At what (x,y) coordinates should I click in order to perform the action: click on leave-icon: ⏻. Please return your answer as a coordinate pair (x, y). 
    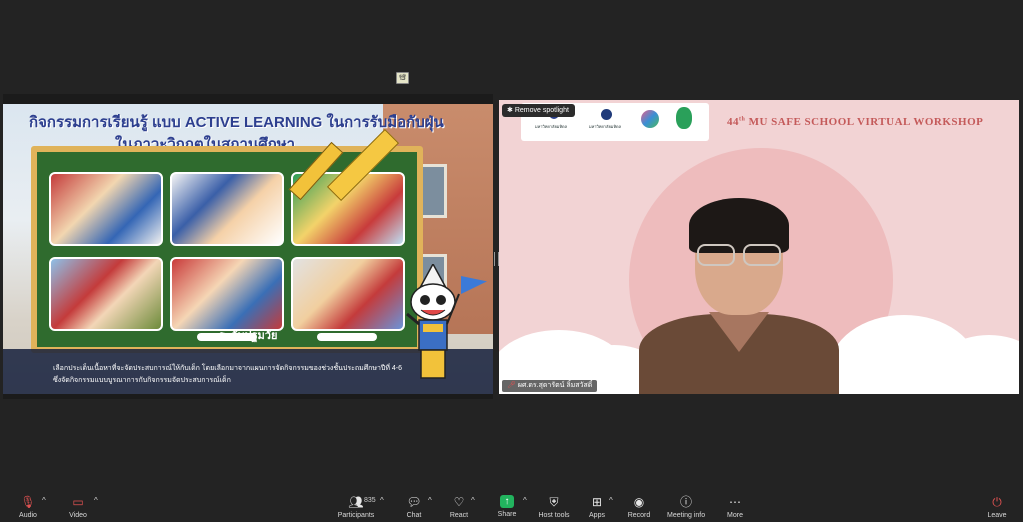
    Looking at the image, I should click on (997, 502).